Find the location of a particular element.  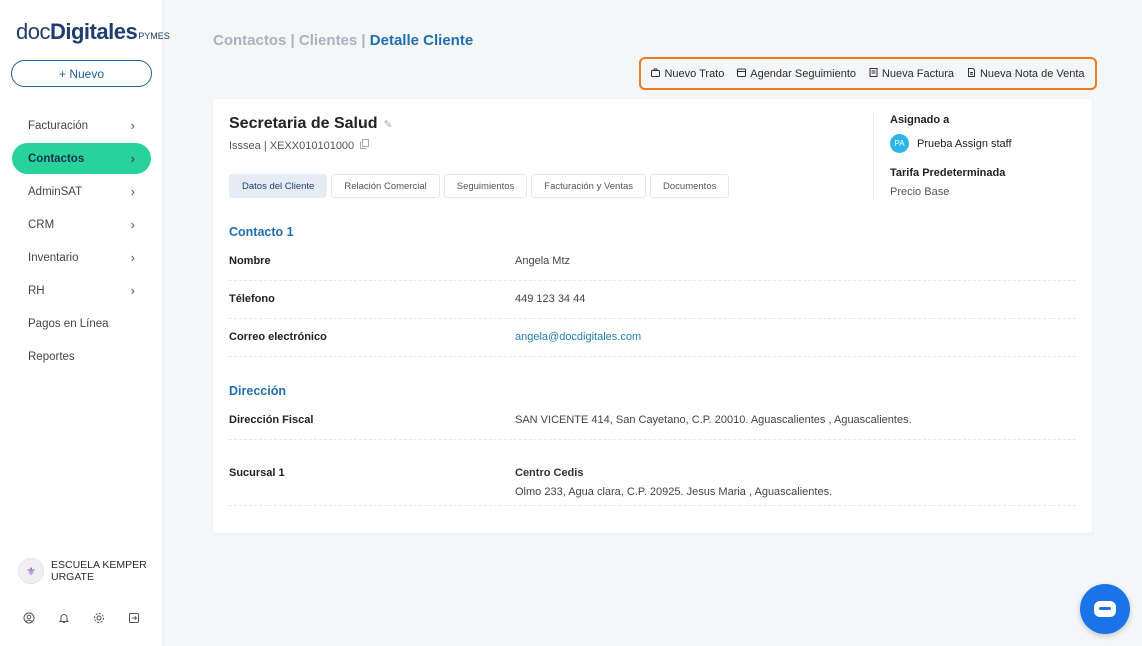

client-header: Secretaria de Salud ✎ is located at coordinates (311, 124).